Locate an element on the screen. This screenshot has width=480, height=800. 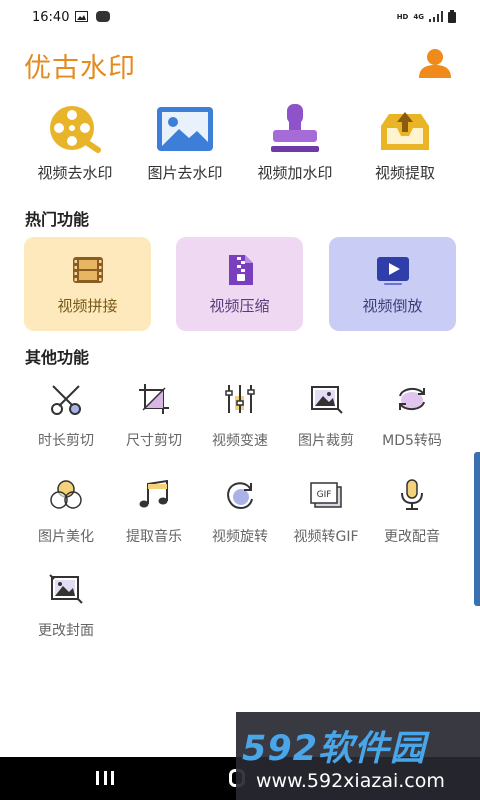
other-label: 时长剪切 is located at coordinates (66, 441).